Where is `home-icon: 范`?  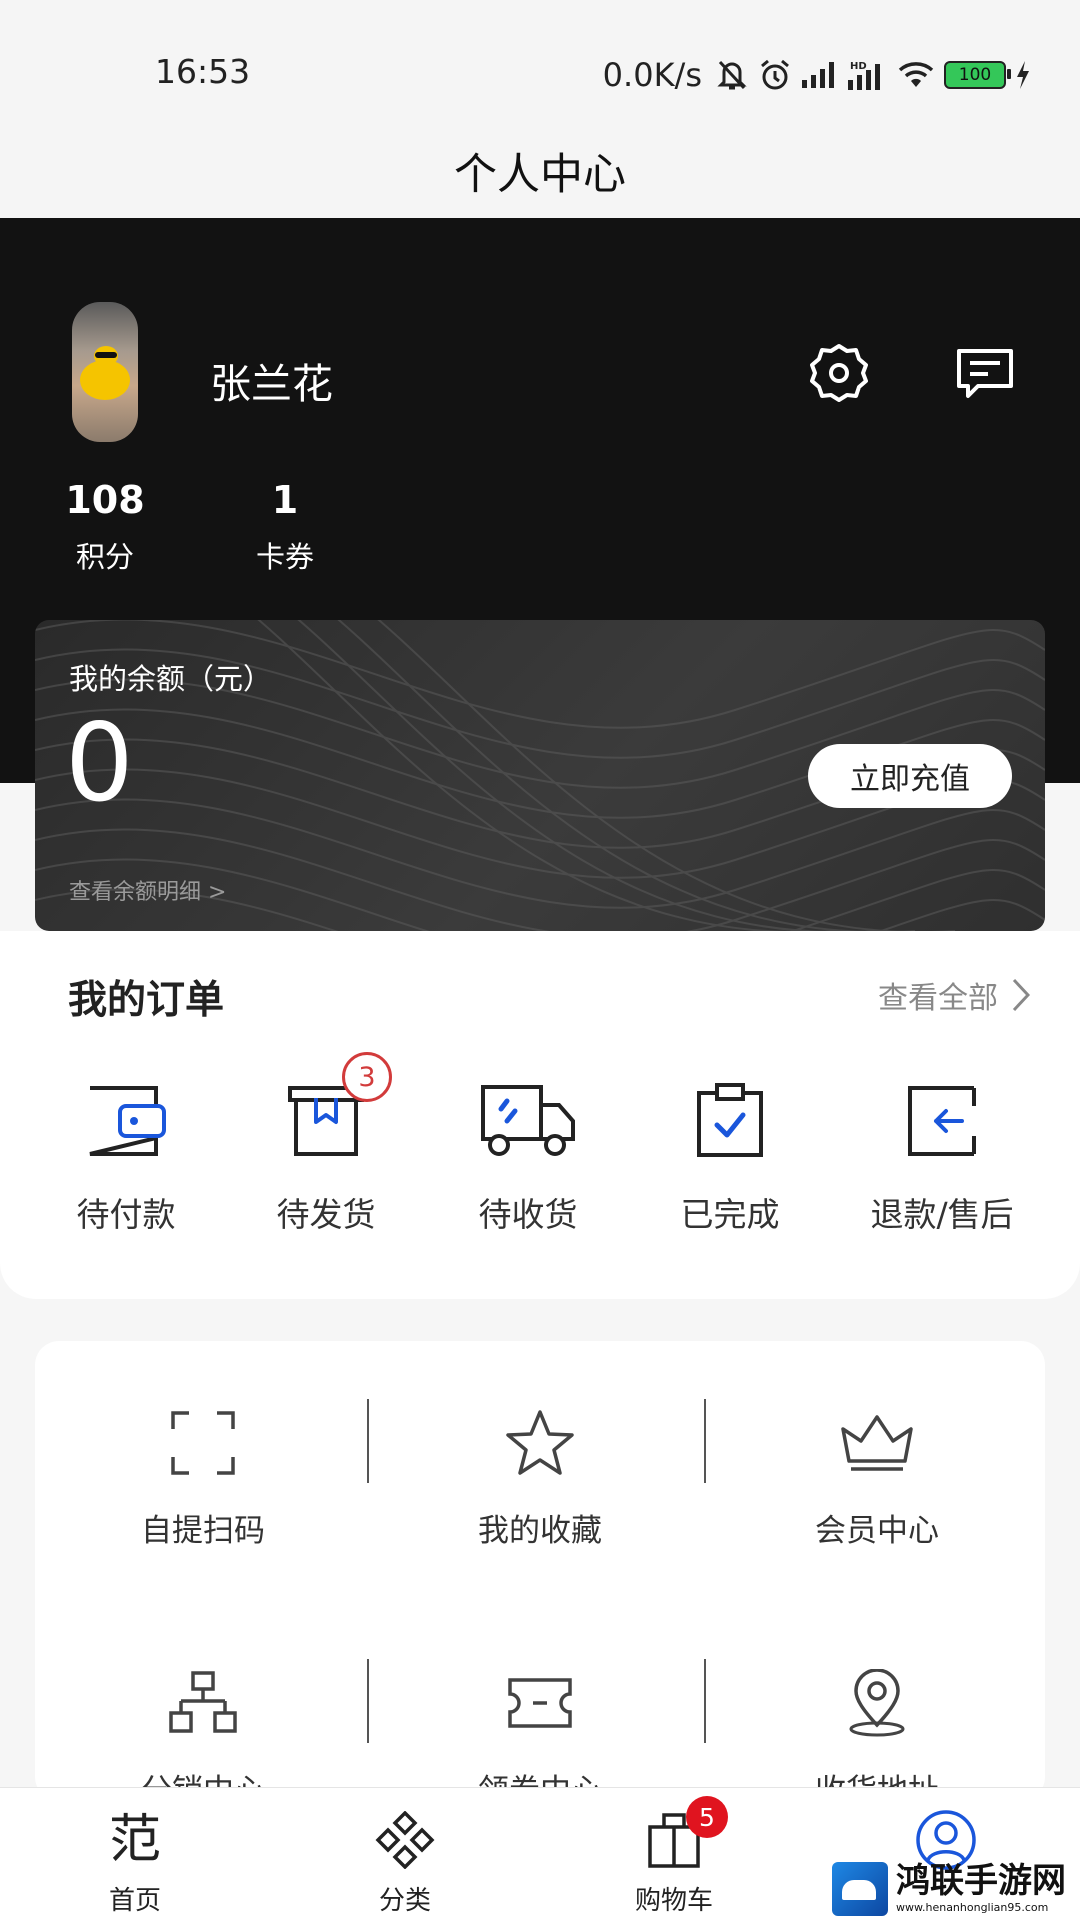 home-icon: 范 is located at coordinates (135, 1840).